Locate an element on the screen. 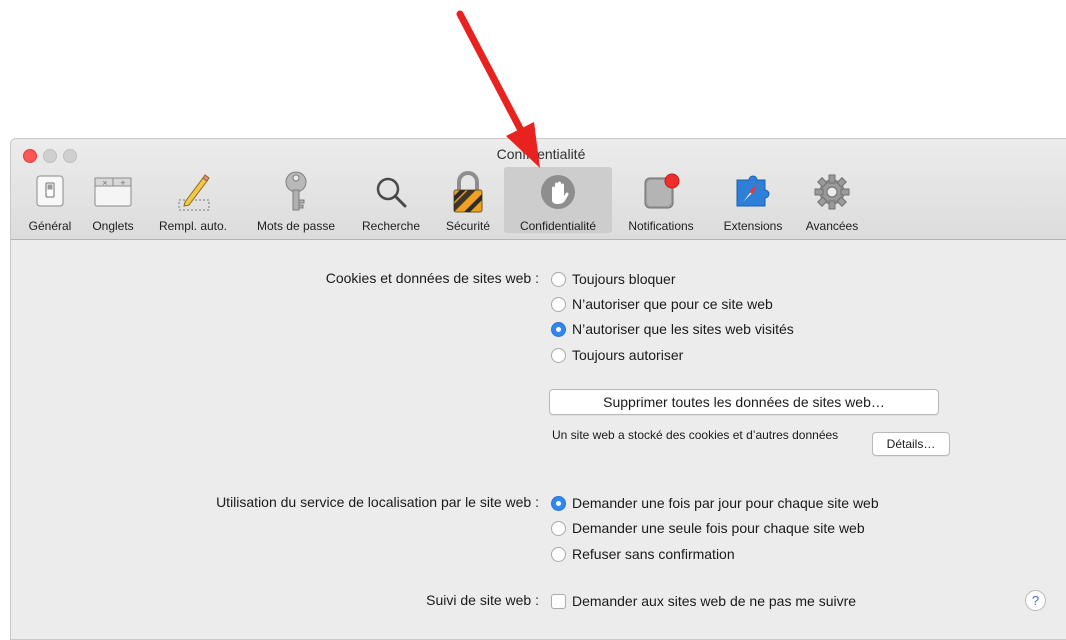  cookies-option-visited-sites: N’autoriser que les sites web visités is located at coordinates (672, 329).